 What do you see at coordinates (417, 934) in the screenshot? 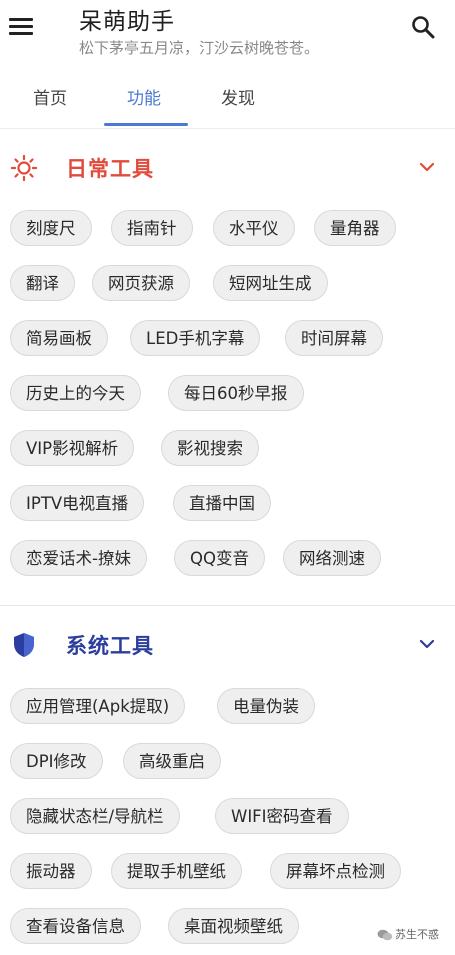
I see `watermark-text: 苏生不惑` at bounding box center [417, 934].